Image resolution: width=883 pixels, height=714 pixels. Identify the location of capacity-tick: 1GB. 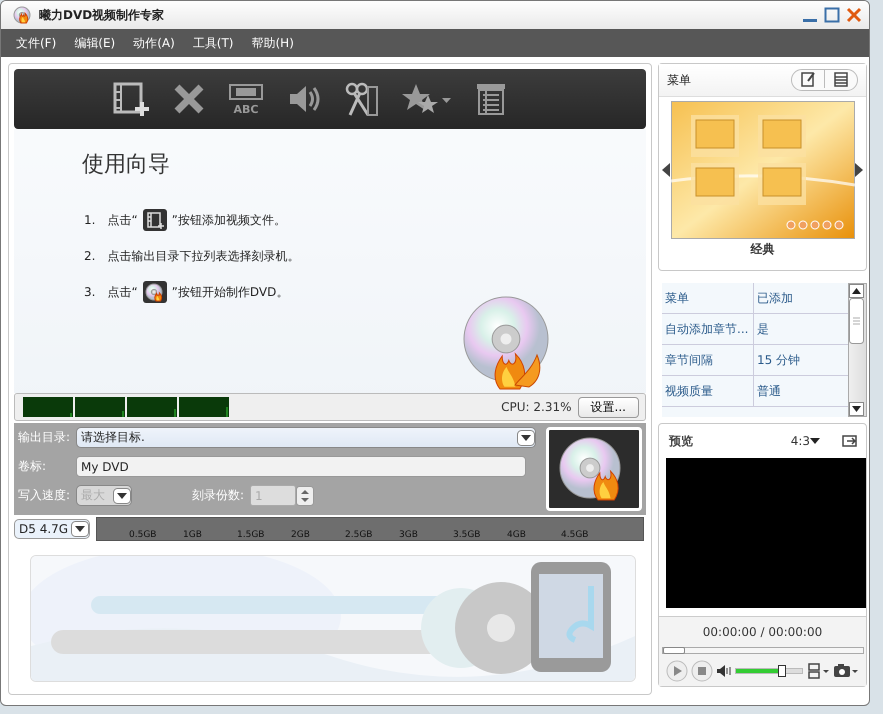
(193, 535).